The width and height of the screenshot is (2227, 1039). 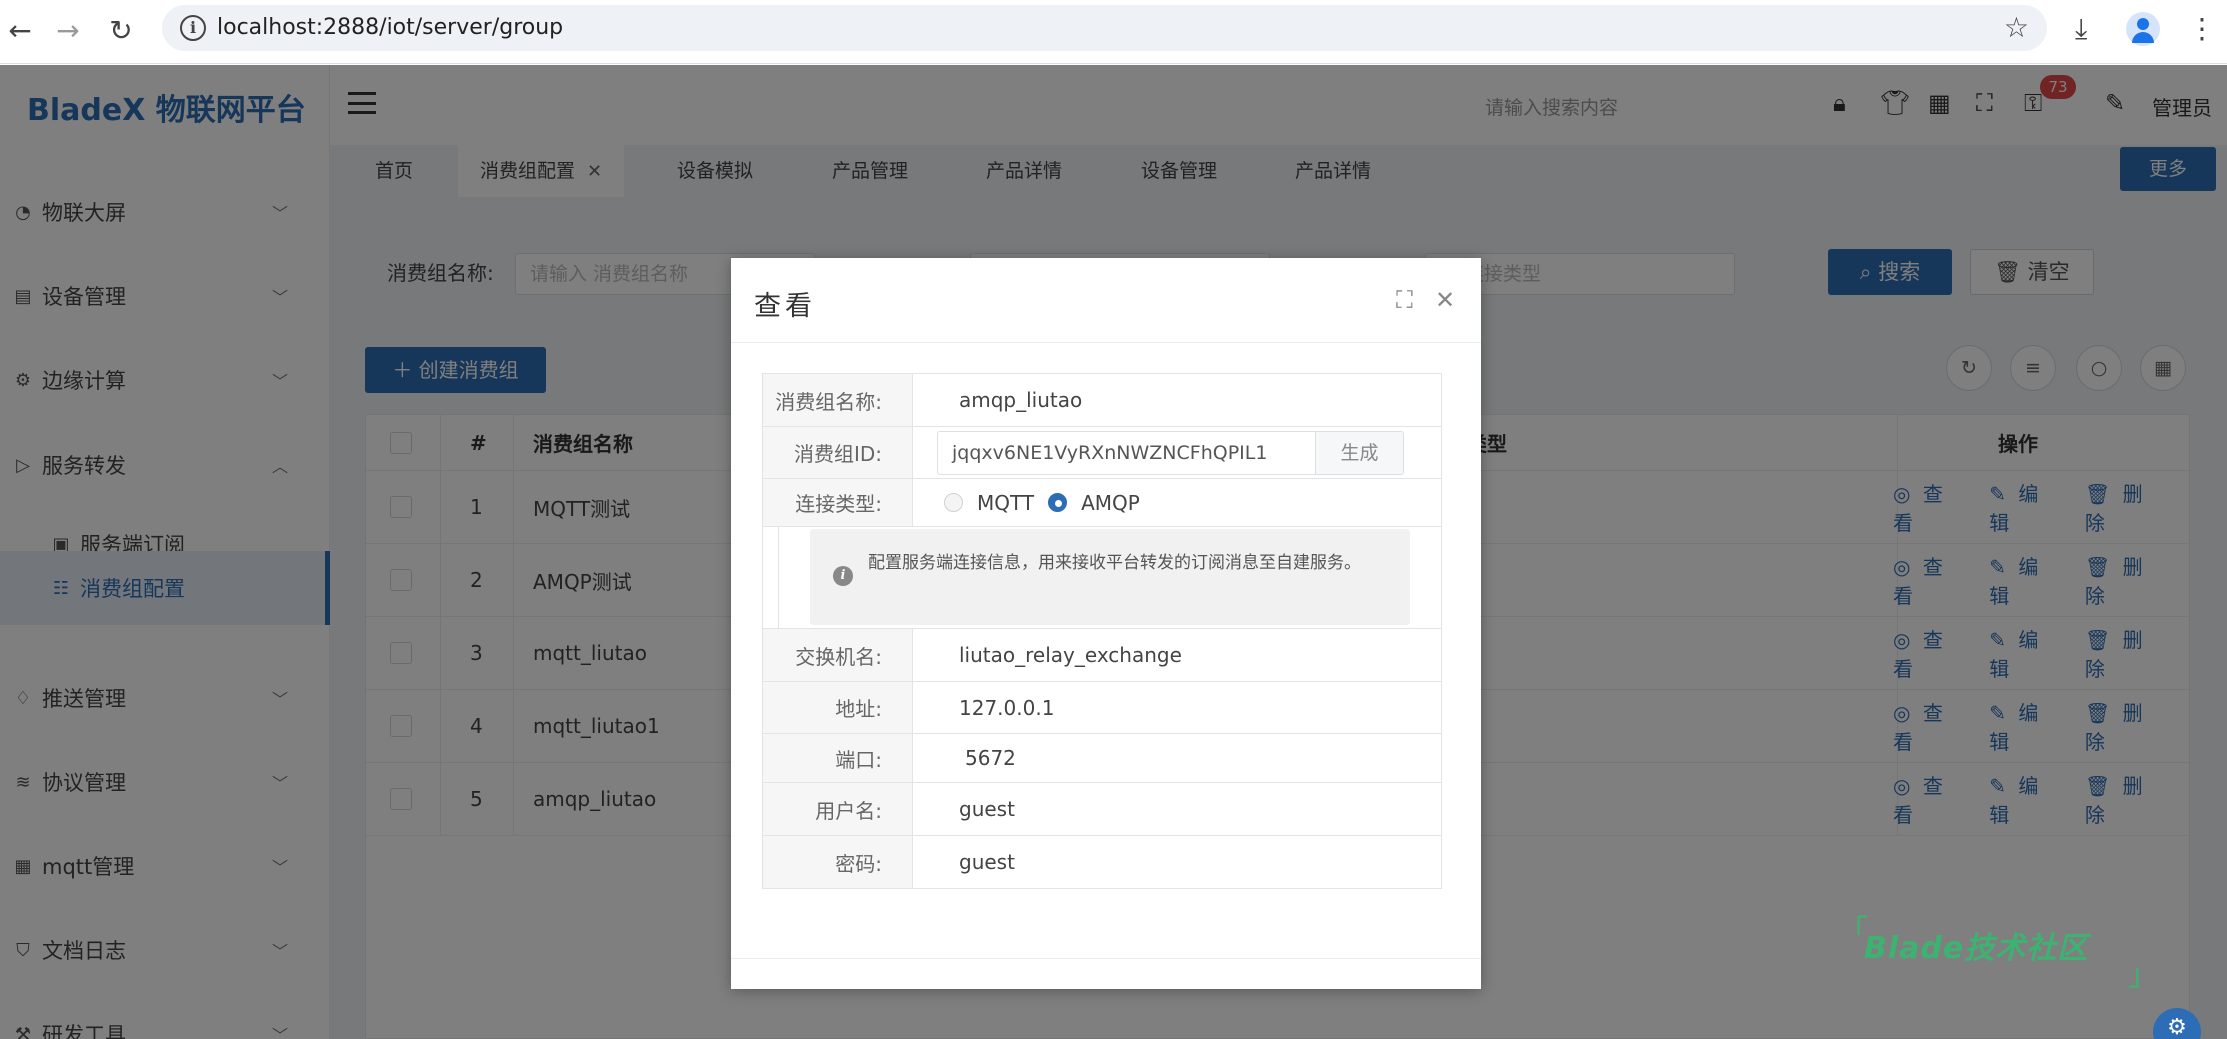 I want to click on radio-amqp-label: AMQP, so click(x=1110, y=503).